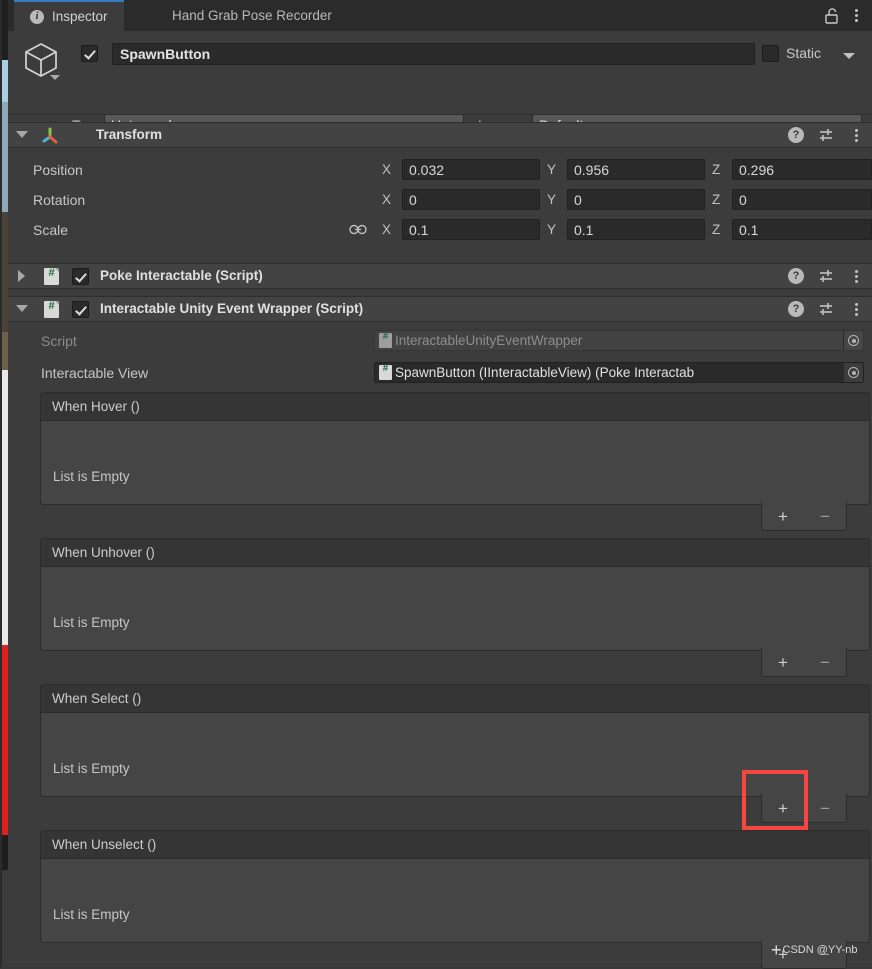 This screenshot has height=969, width=872. What do you see at coordinates (783, 516) in the screenshot?
I see `when-hover-add-button: +` at bounding box center [783, 516].